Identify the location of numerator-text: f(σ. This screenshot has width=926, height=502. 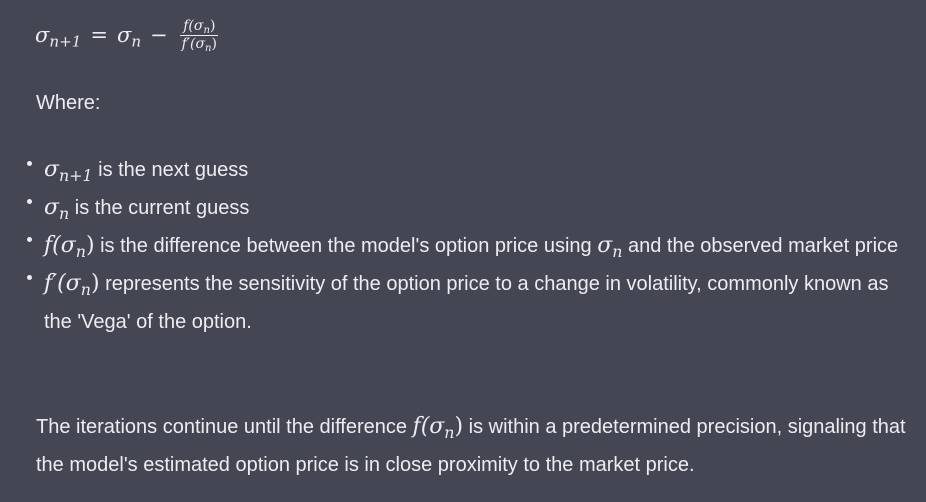
(193, 25).